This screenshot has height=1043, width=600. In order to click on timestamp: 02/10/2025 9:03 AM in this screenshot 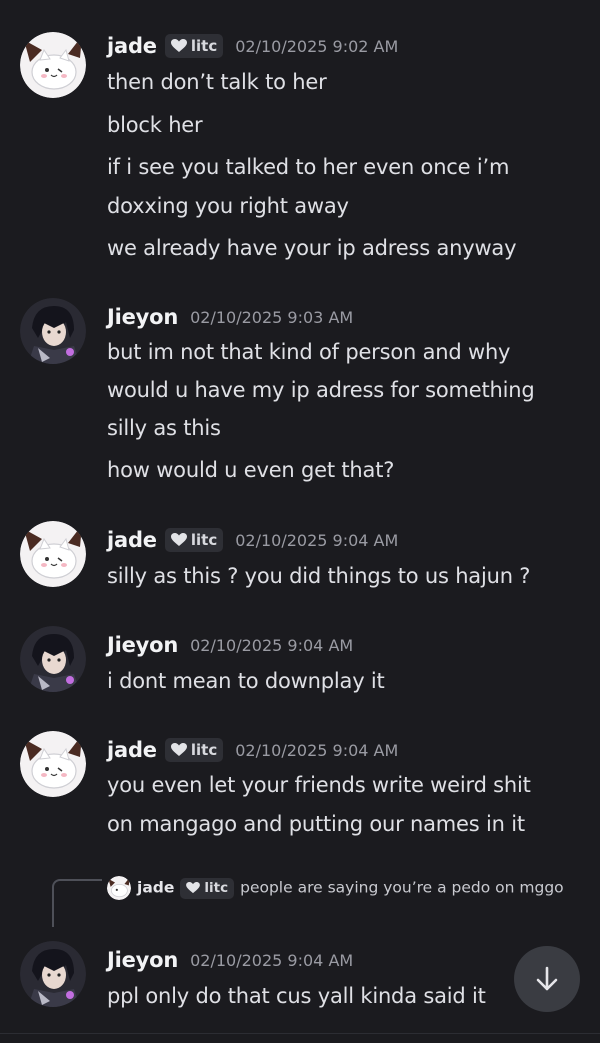, I will do `click(272, 317)`.